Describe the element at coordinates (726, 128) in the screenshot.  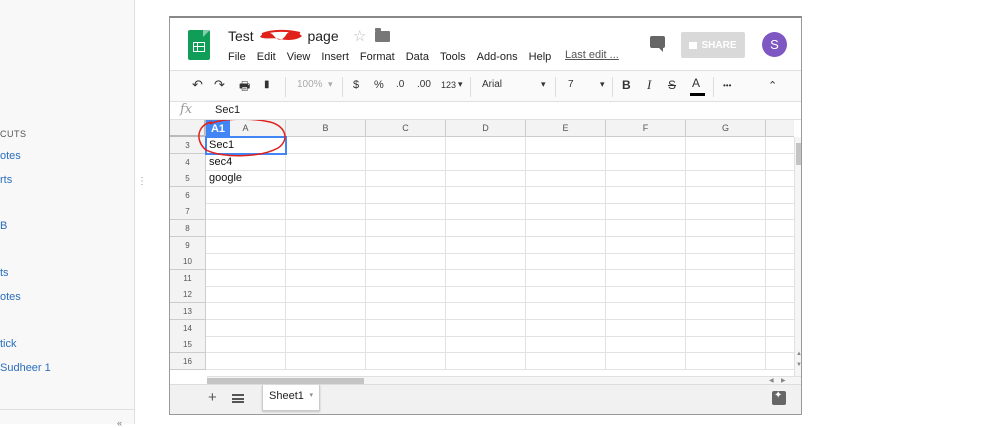
I see `column-header-g: G` at that location.